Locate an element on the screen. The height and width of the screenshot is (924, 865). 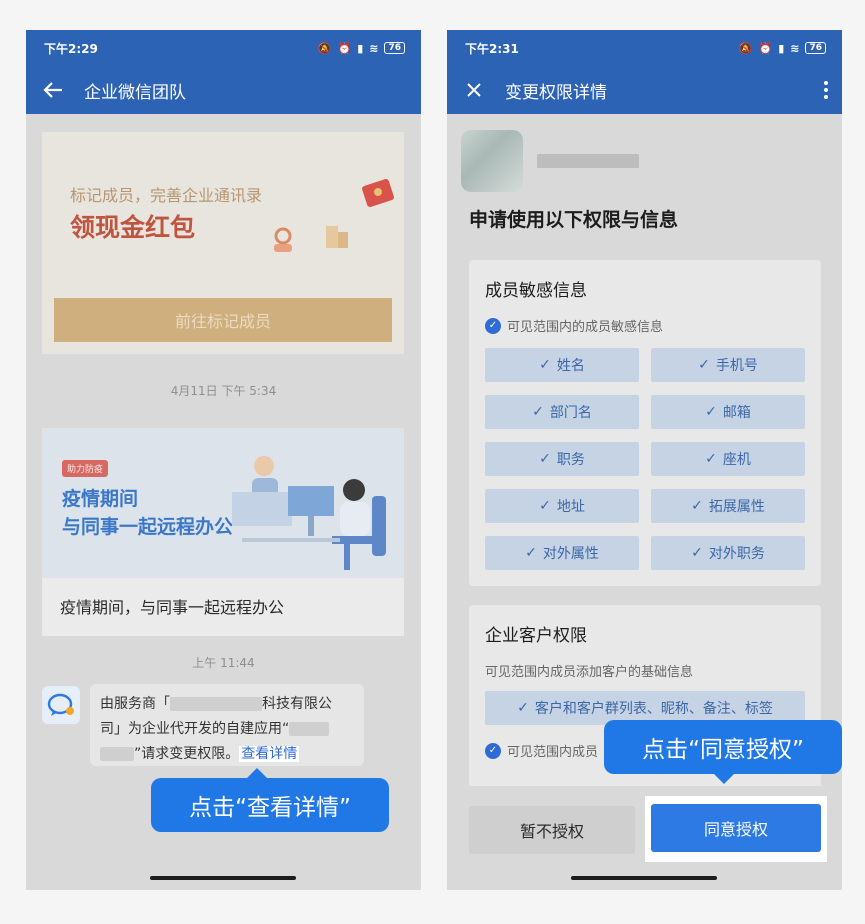
status-time: 下午2:29 is located at coordinates (71, 48).